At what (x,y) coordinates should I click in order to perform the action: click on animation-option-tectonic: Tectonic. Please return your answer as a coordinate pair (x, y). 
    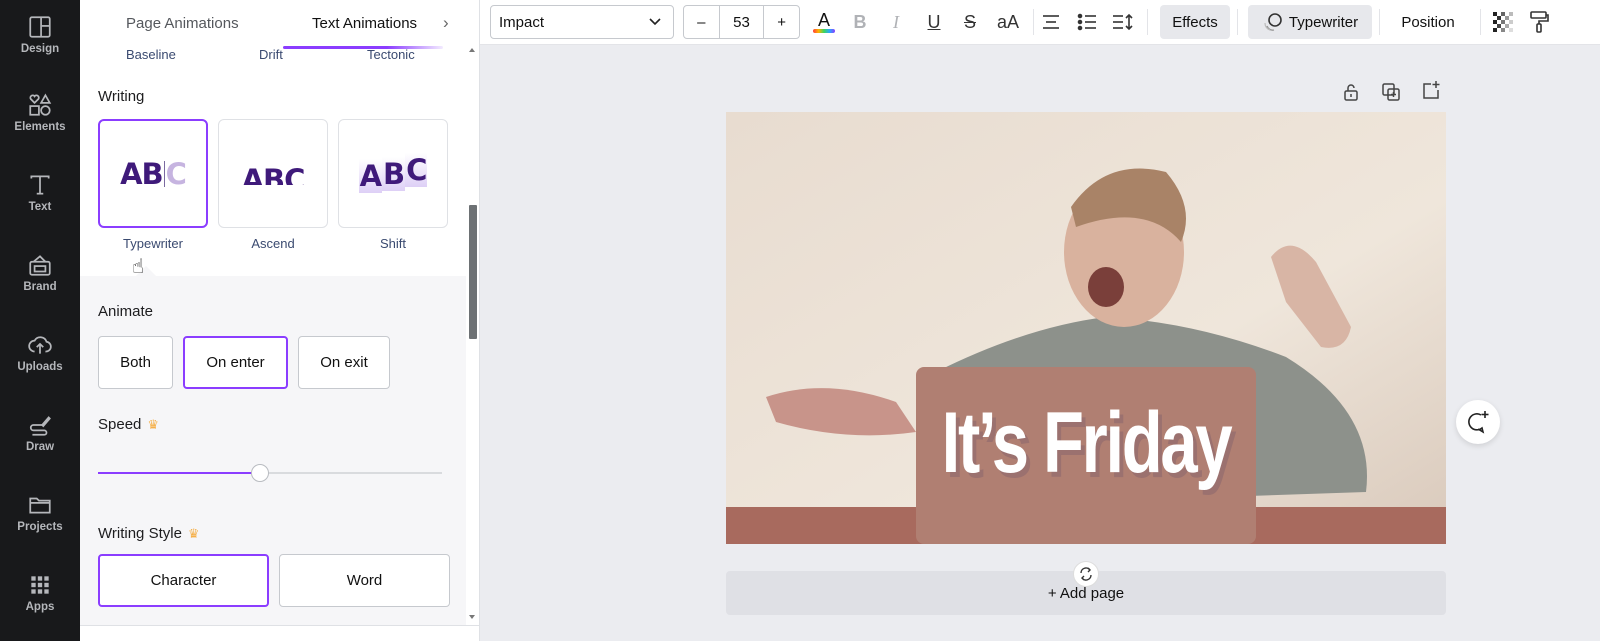
    Looking at the image, I should click on (391, 54).